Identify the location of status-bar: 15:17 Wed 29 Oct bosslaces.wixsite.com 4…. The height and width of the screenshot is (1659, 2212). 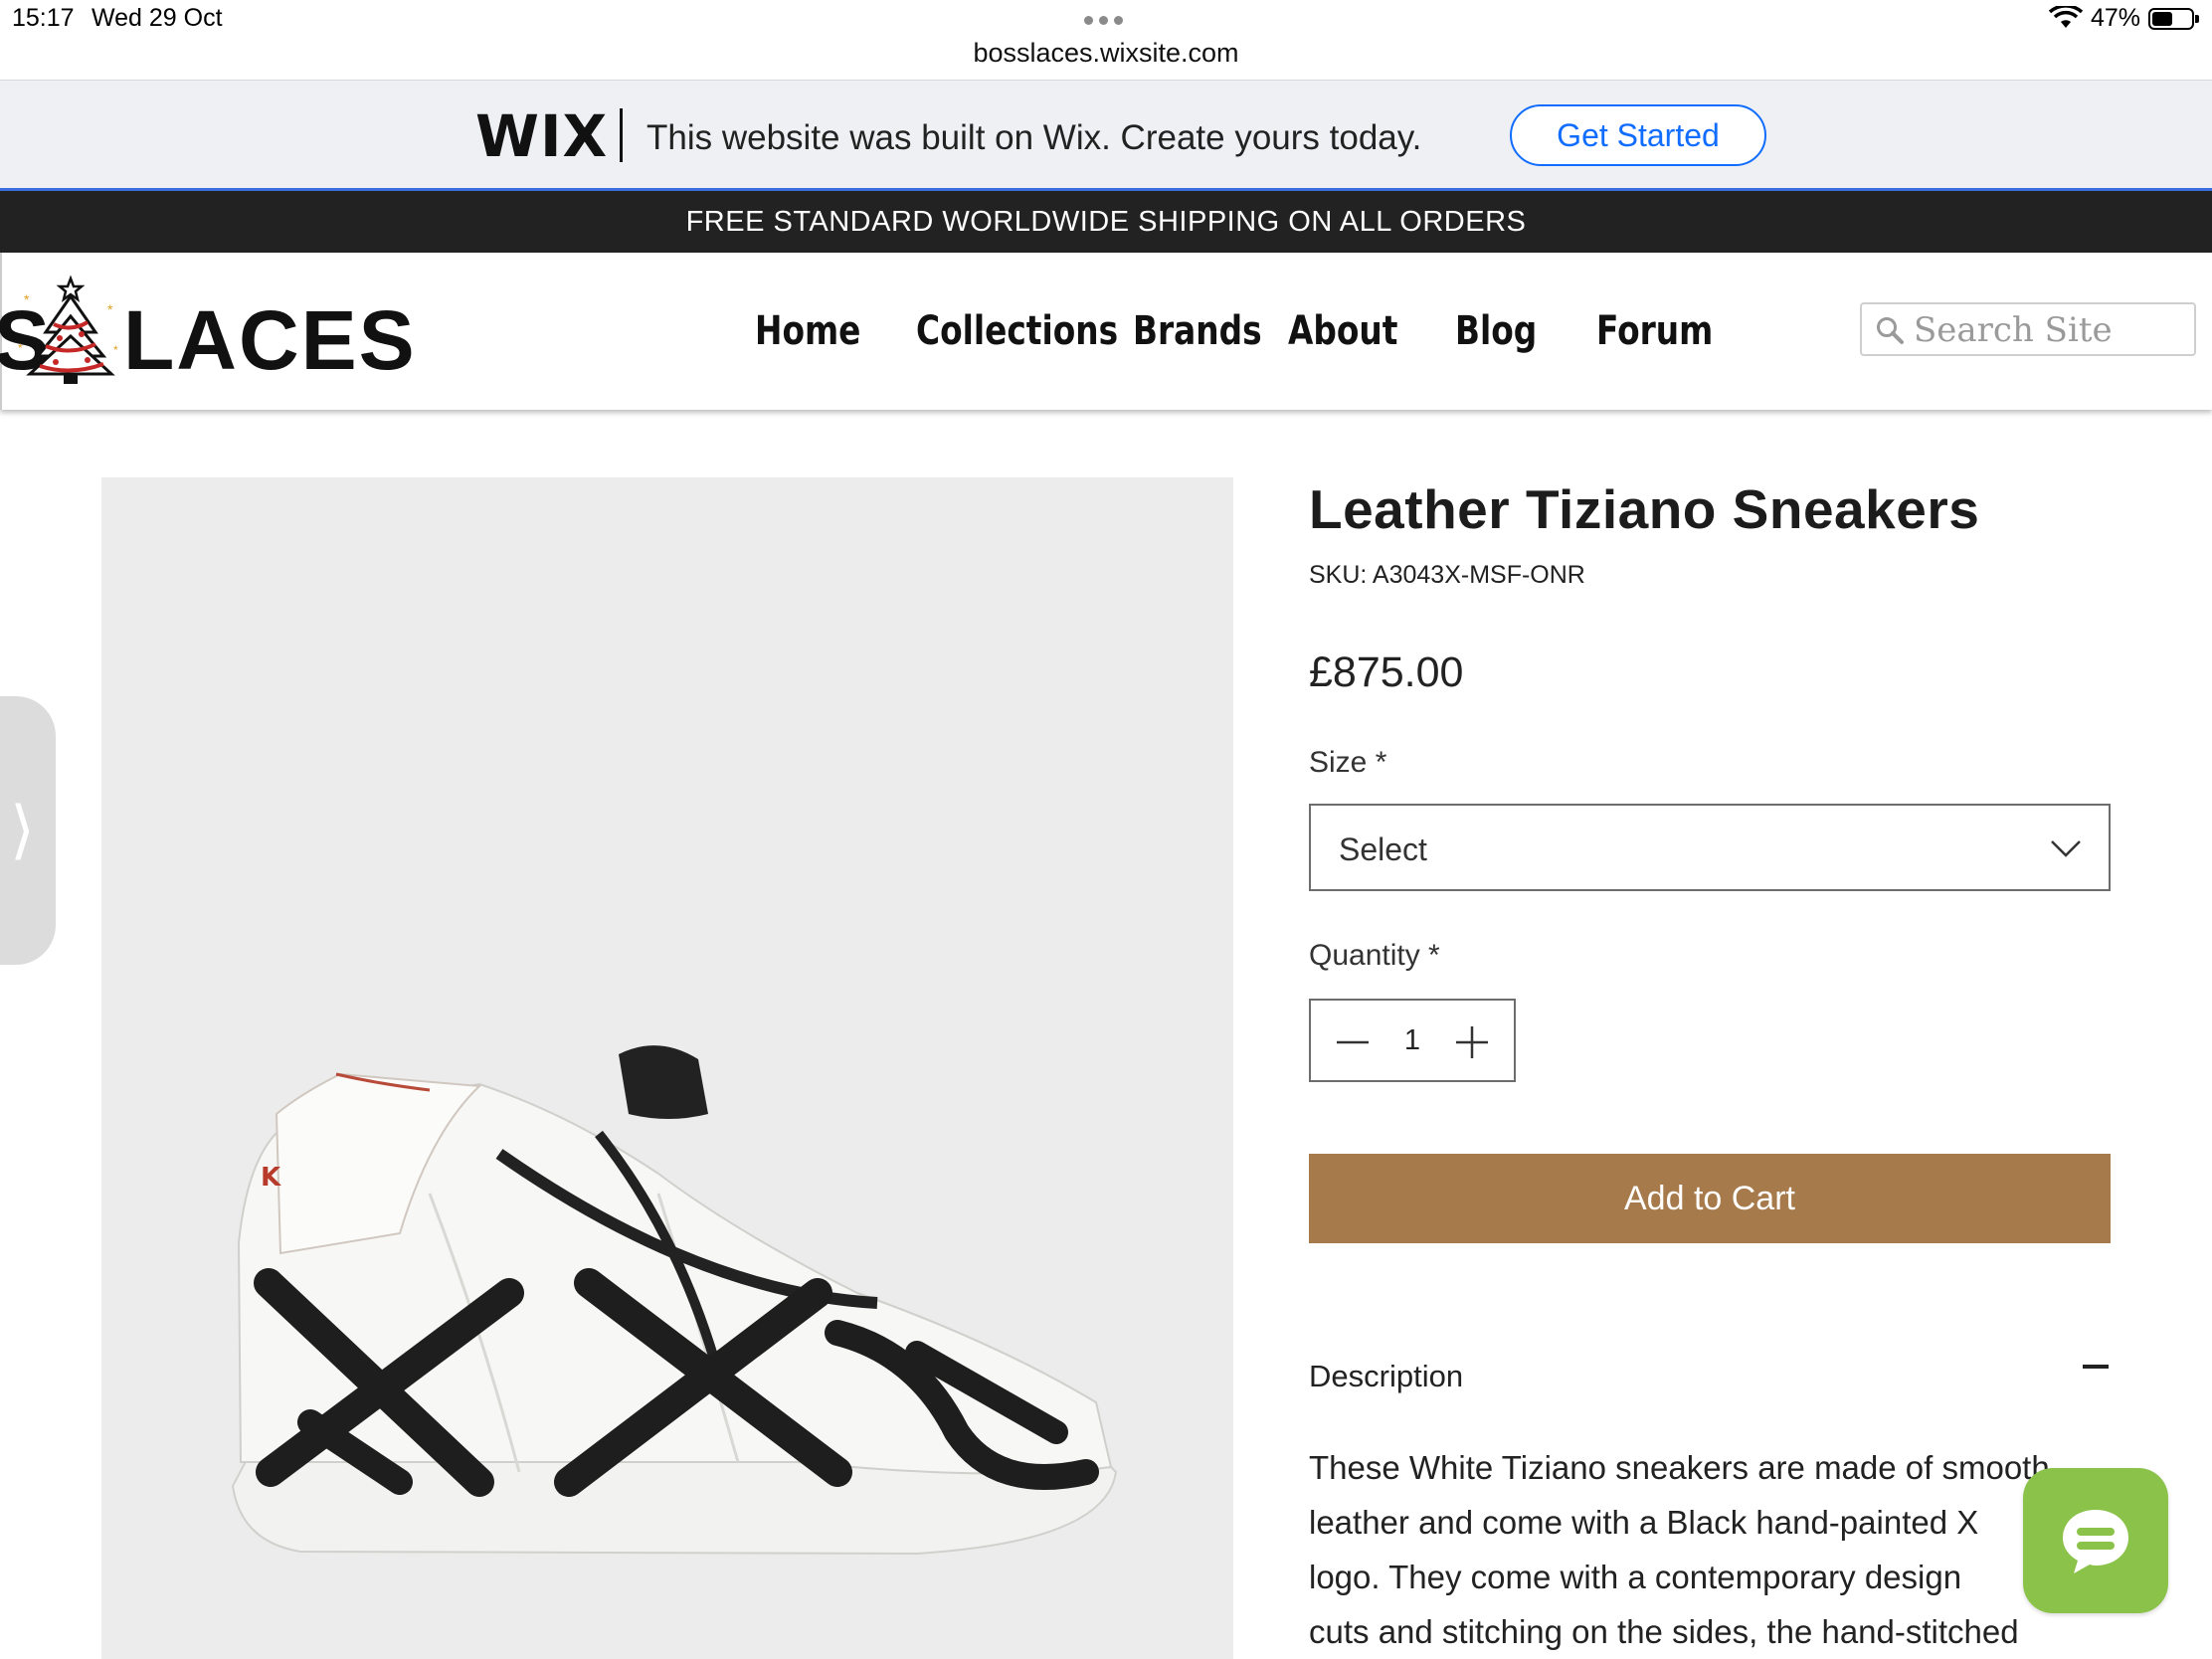
(1106, 40).